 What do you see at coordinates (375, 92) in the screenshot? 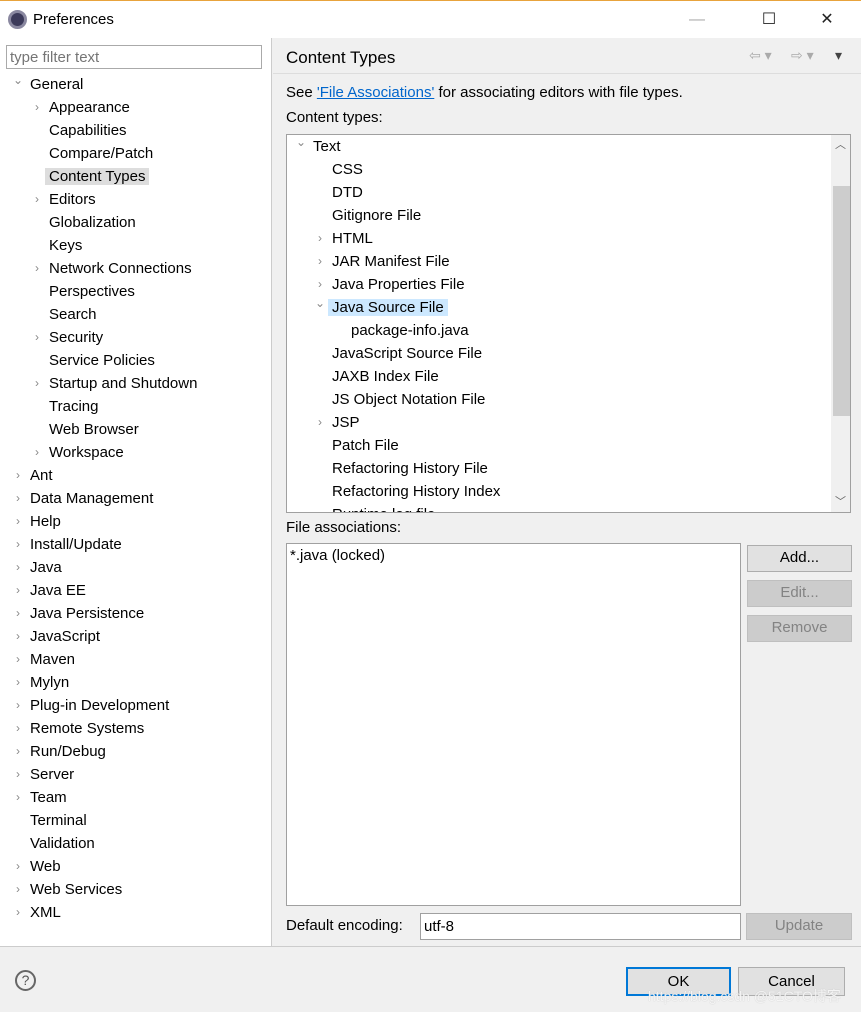
I see `file-associations-link: 'File Associations'` at bounding box center [375, 92].